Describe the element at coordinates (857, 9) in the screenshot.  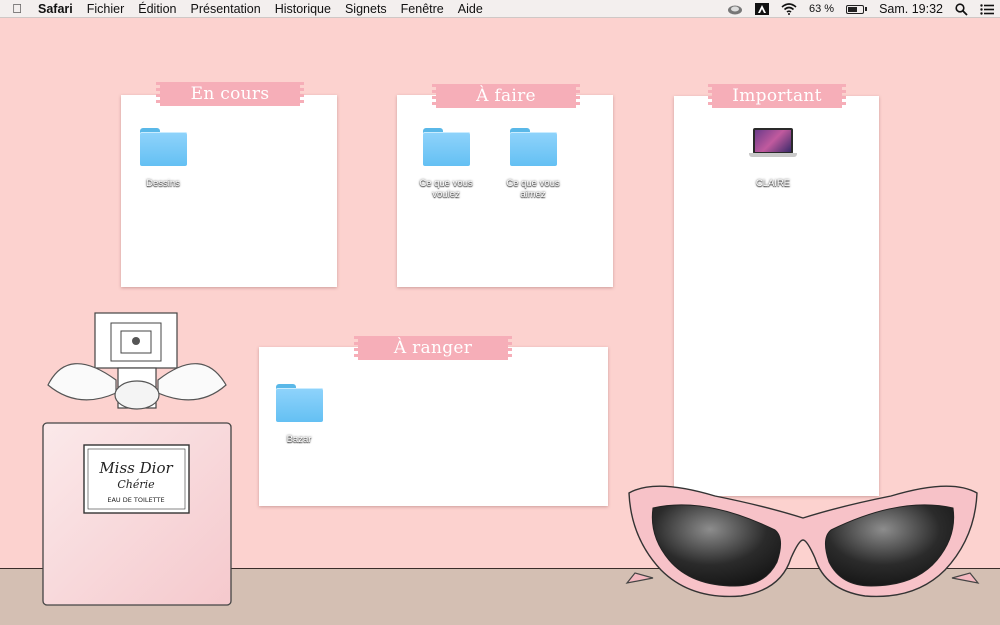
I see `battery-icon` at that location.